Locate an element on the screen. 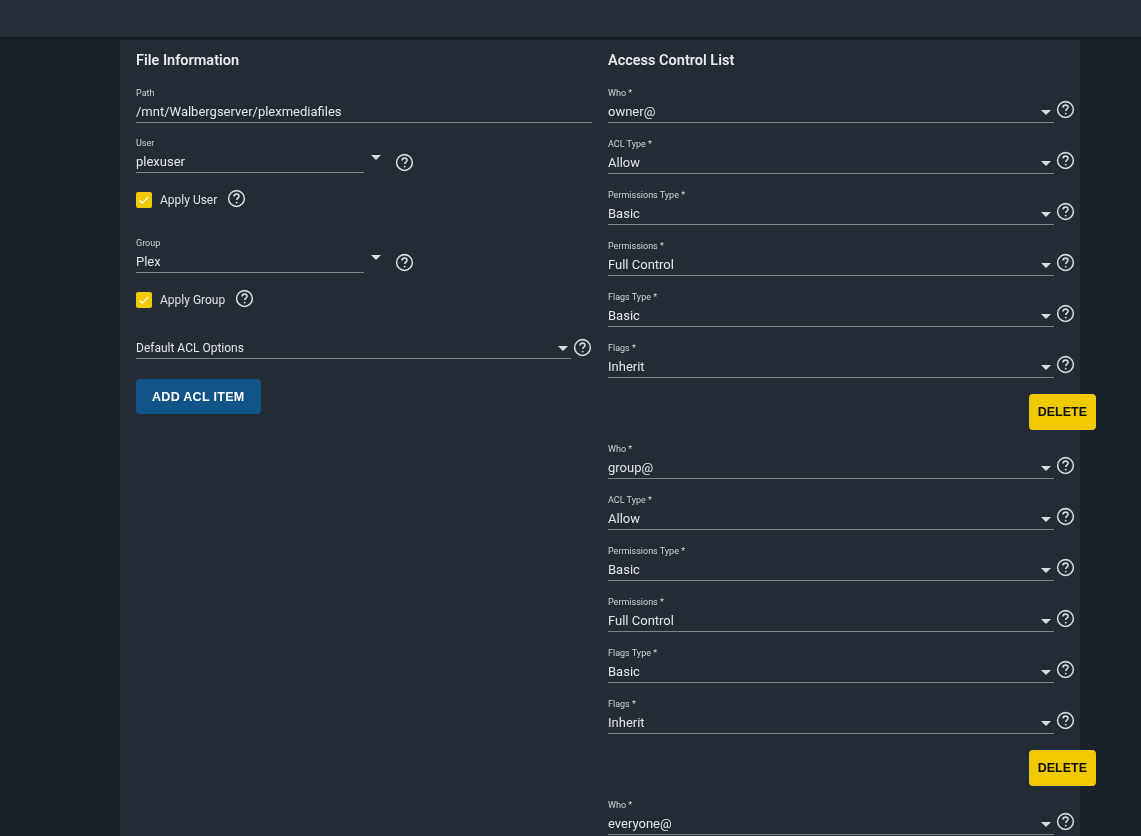 The width and height of the screenshot is (1141, 836). checkbox-label: Apply User is located at coordinates (189, 199).